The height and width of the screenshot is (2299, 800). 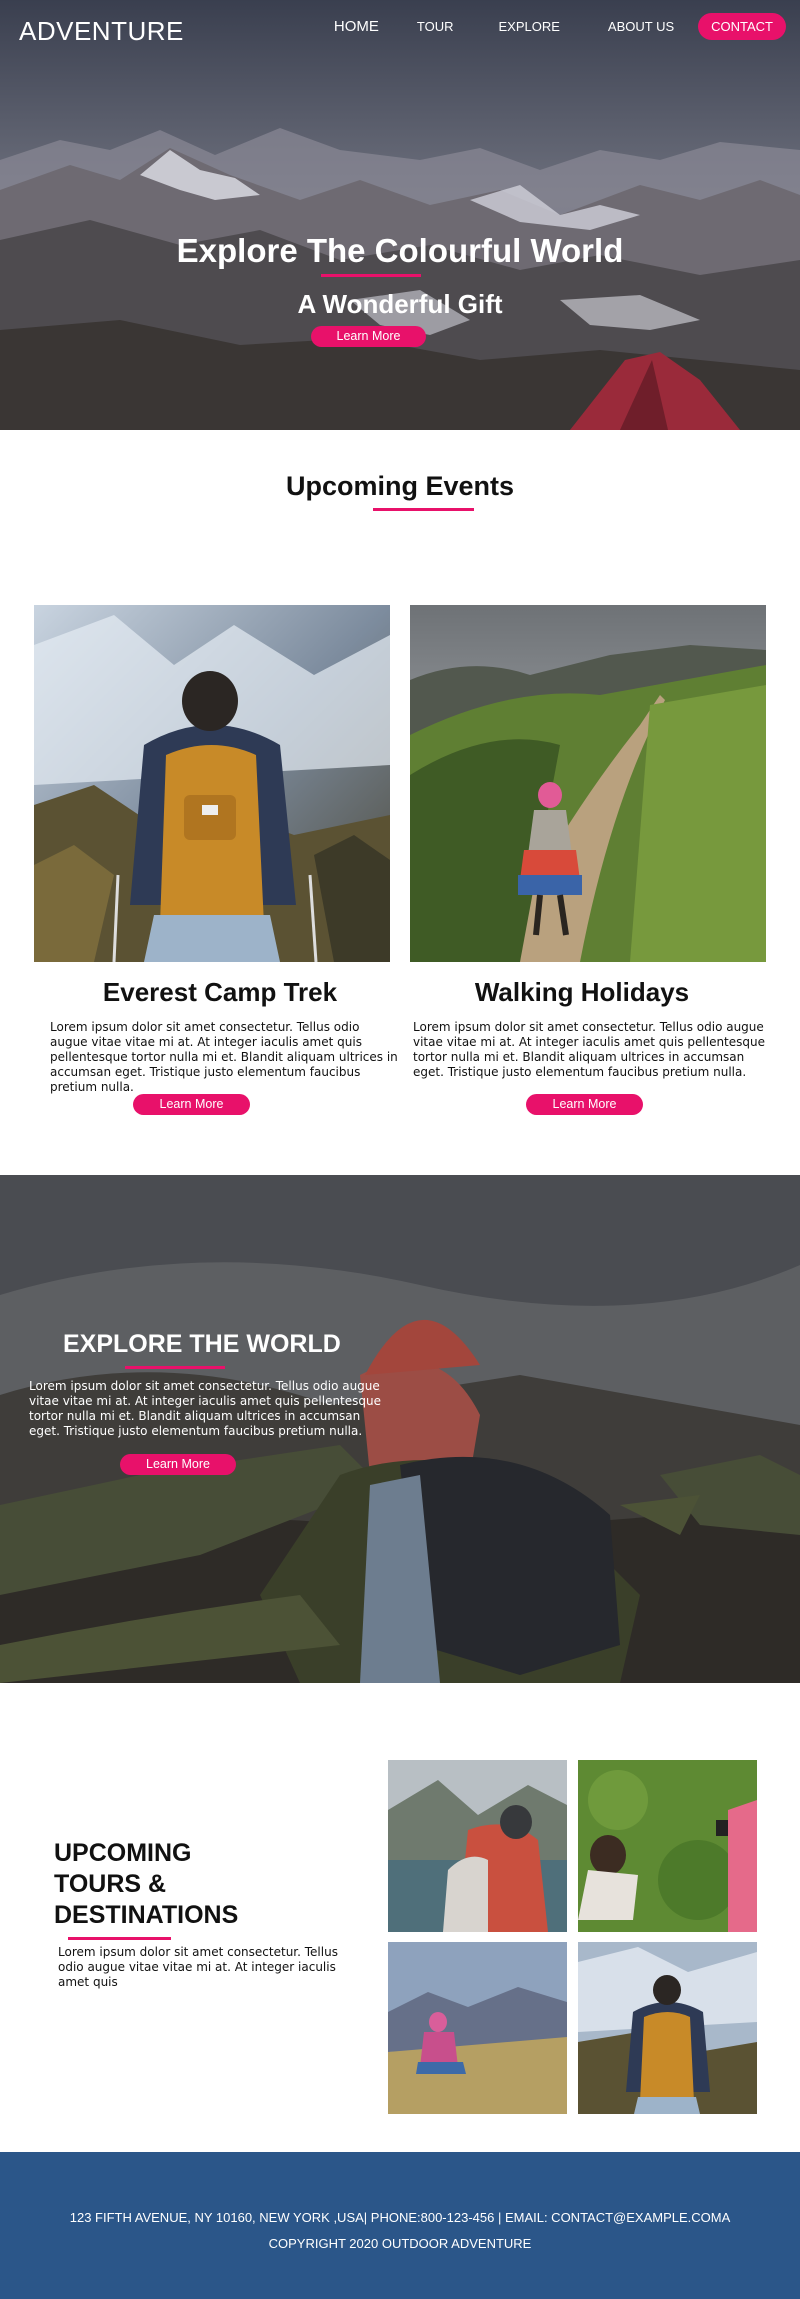 What do you see at coordinates (477, 2028) in the screenshot?
I see `tour-image-sitting-hiker` at bounding box center [477, 2028].